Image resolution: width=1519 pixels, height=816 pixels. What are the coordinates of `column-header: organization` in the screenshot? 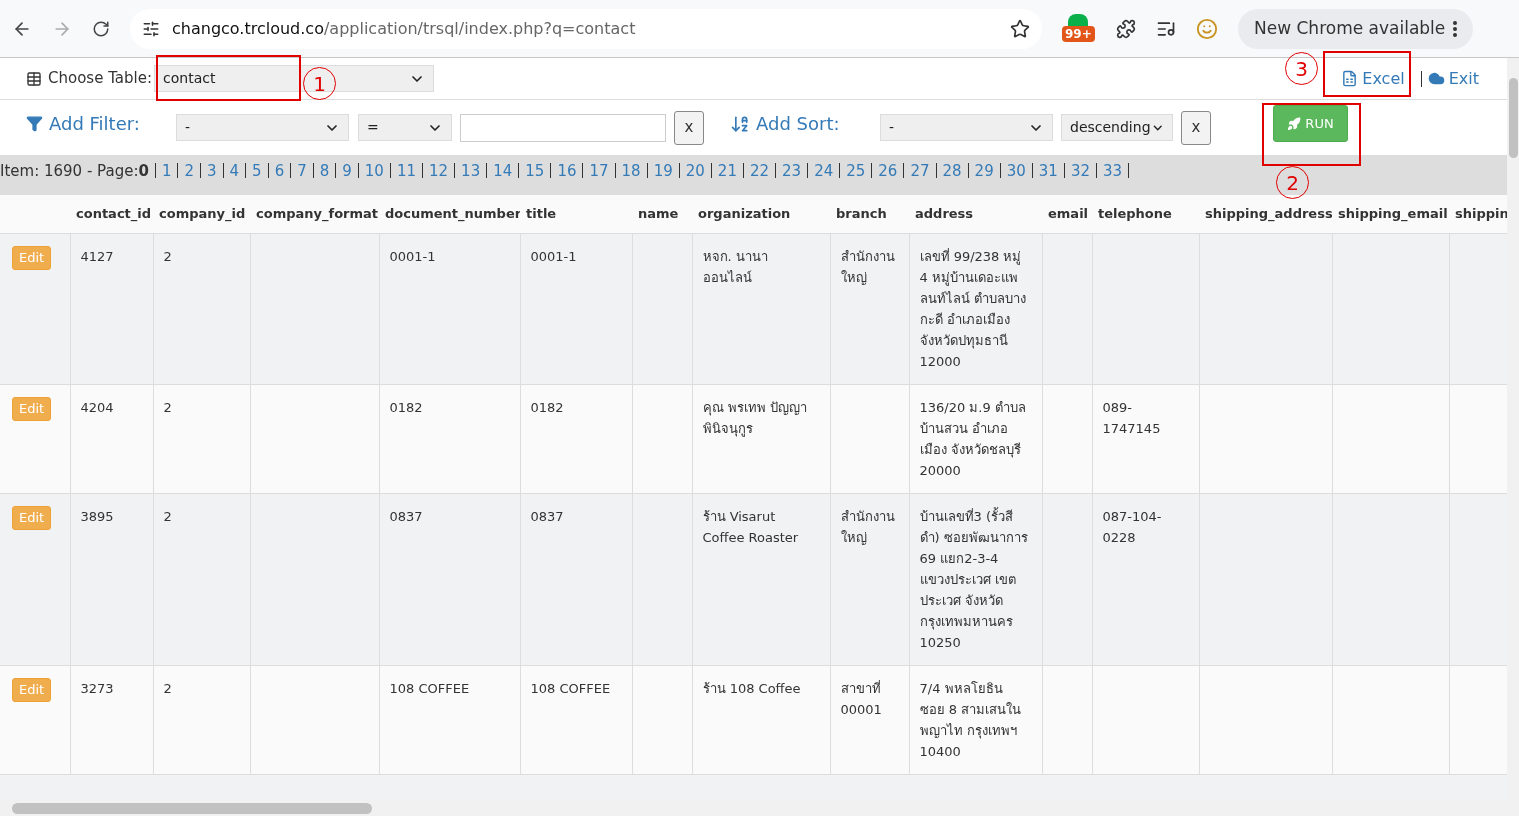 It's located at (744, 213).